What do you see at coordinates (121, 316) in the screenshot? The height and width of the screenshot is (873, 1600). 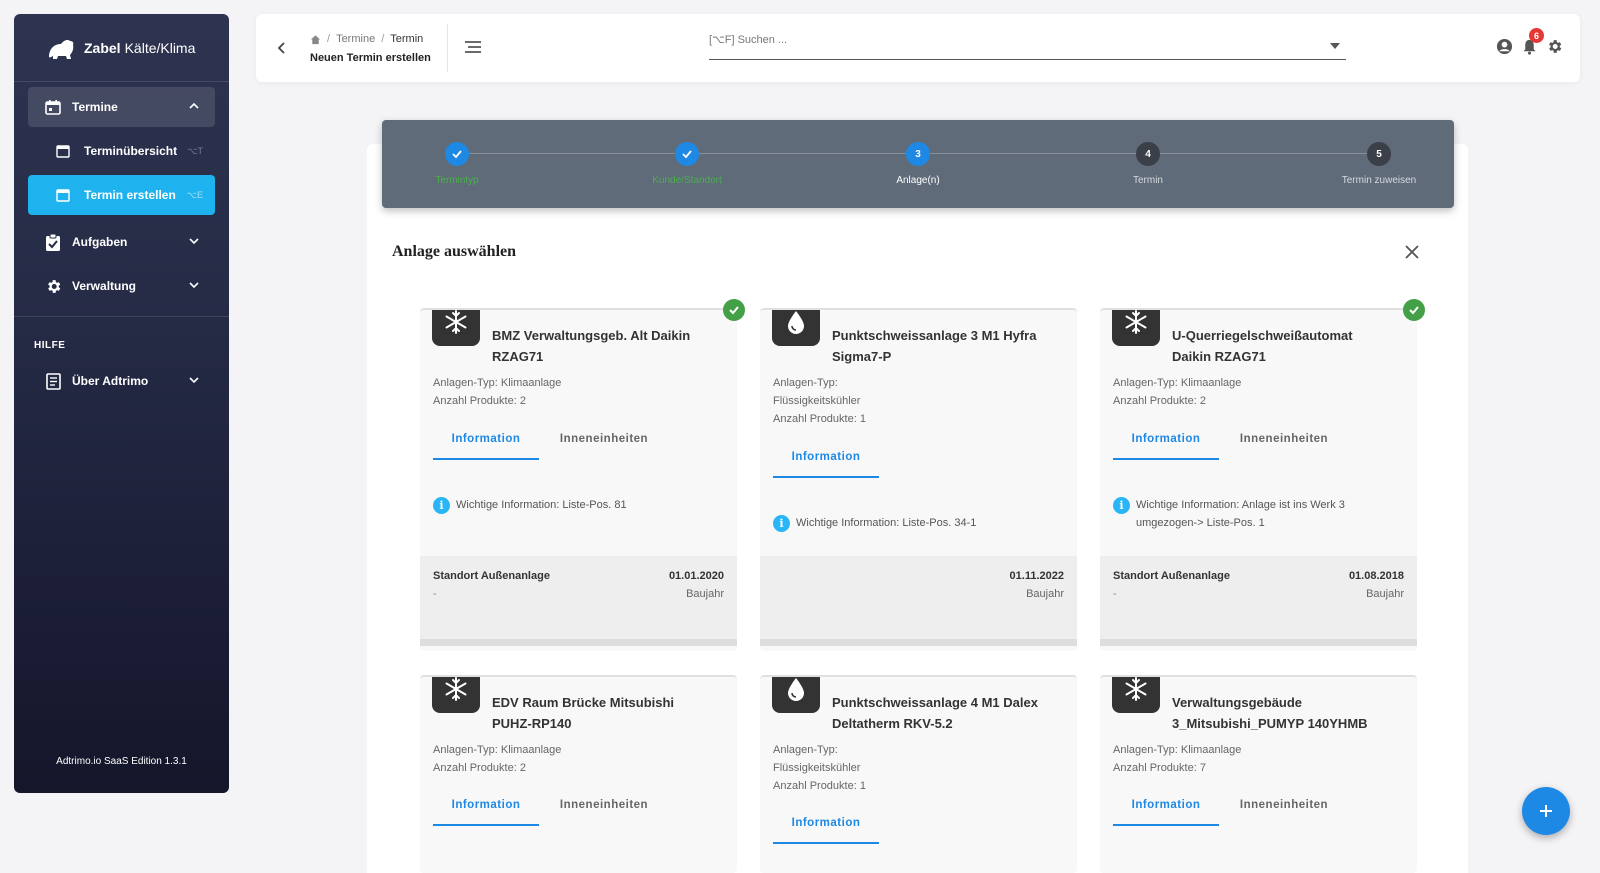 I see `sidebar-divider` at bounding box center [121, 316].